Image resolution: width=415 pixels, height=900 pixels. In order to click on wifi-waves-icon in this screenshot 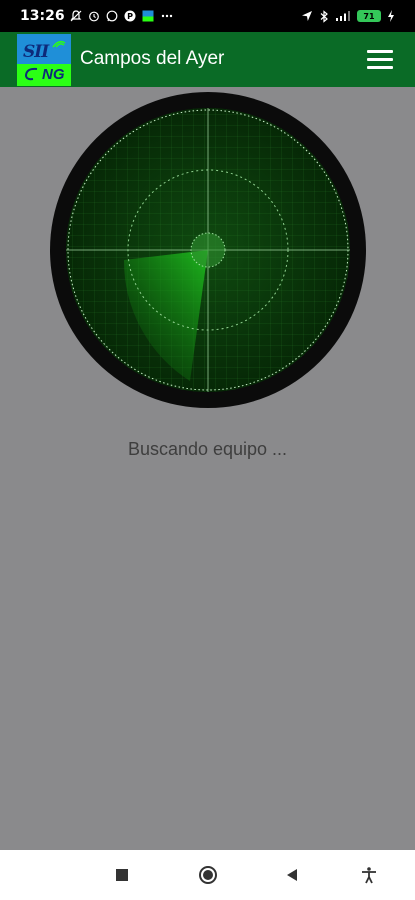, I will do `click(59, 44)`.